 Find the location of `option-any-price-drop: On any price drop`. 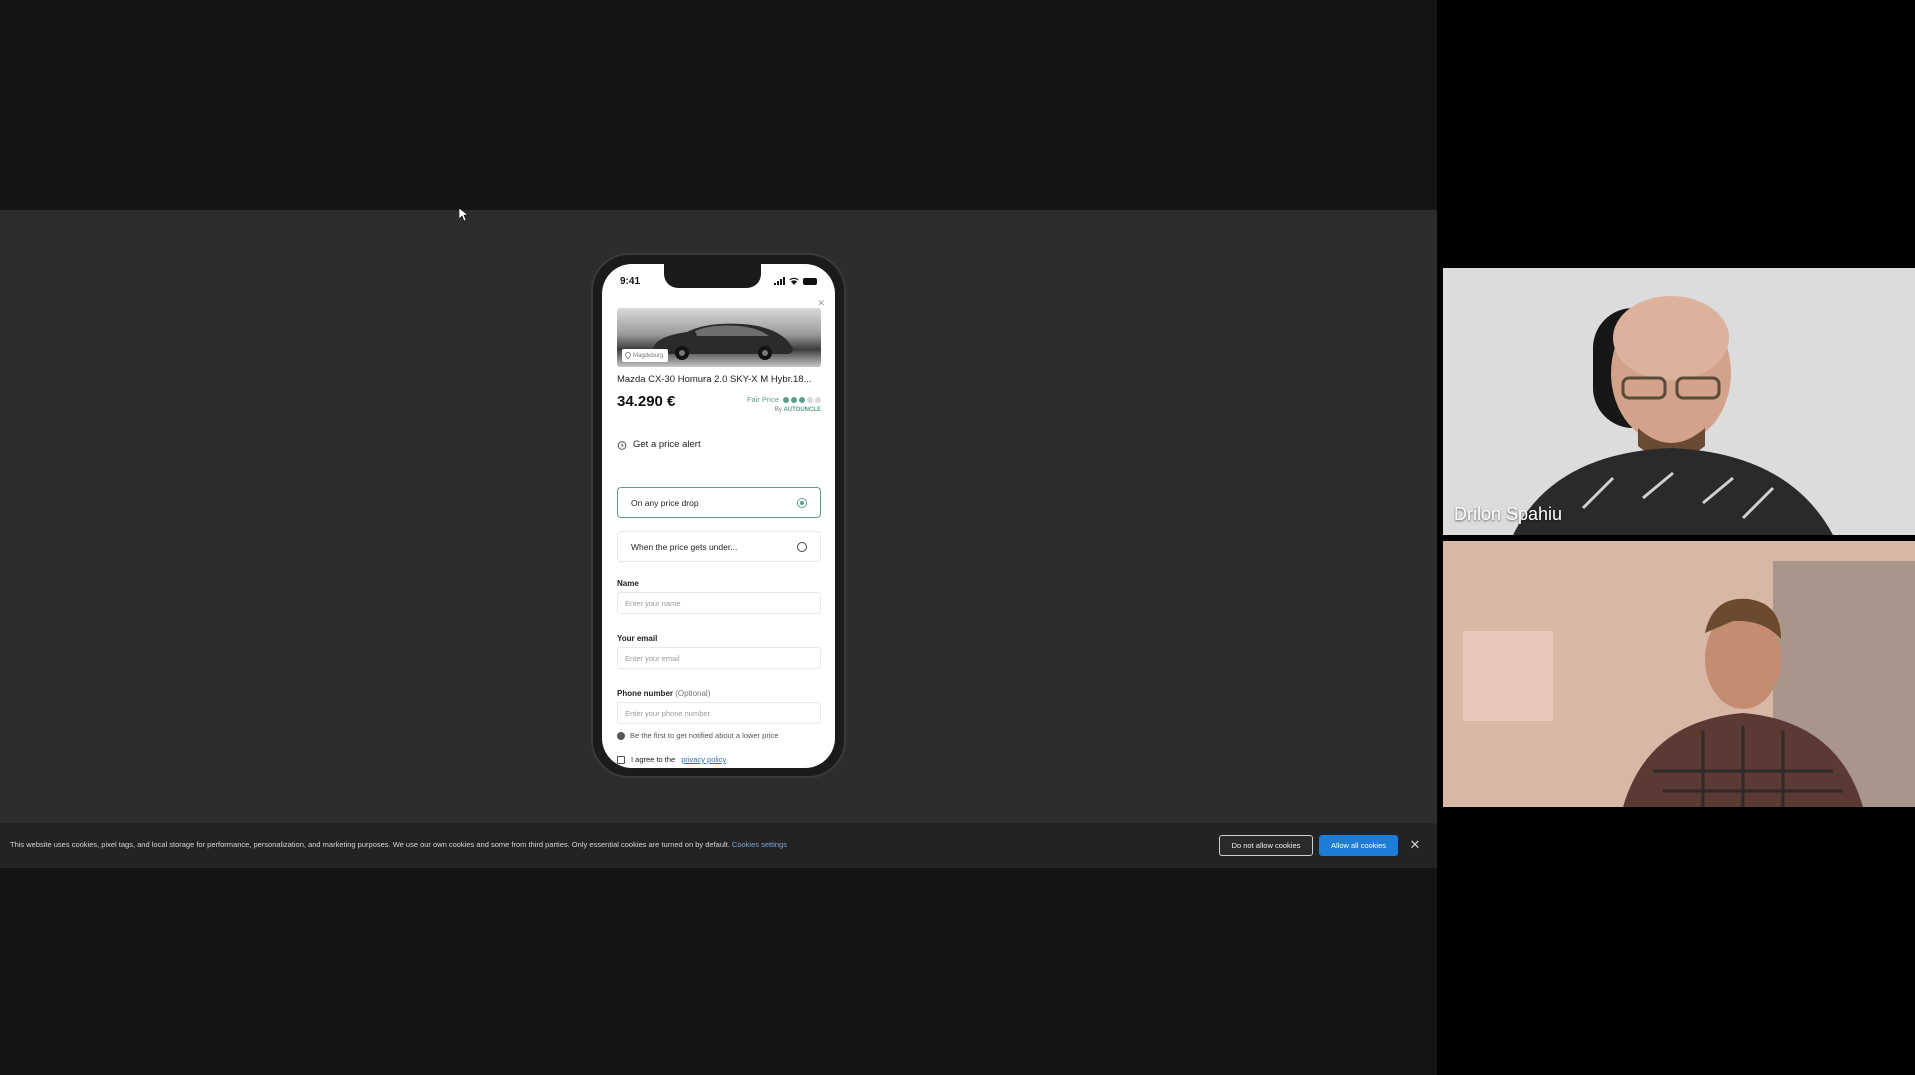

option-any-price-drop: On any price drop is located at coordinates (719, 502).